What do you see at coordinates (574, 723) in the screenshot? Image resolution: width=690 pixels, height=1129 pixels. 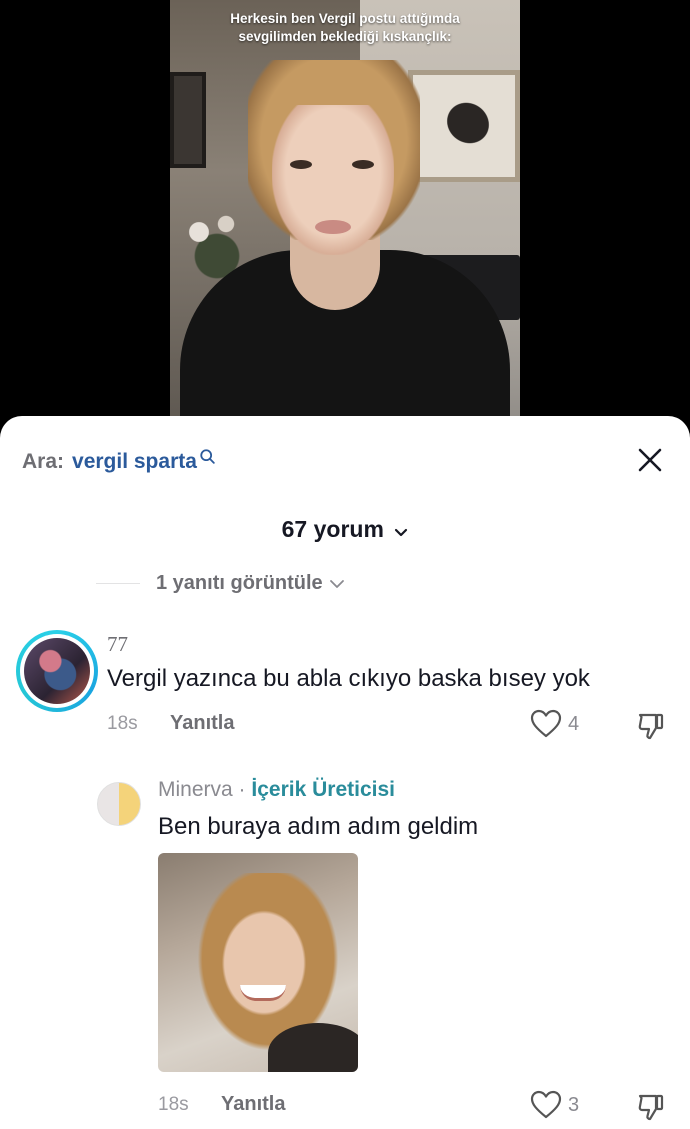 I see `like-count: 4` at bounding box center [574, 723].